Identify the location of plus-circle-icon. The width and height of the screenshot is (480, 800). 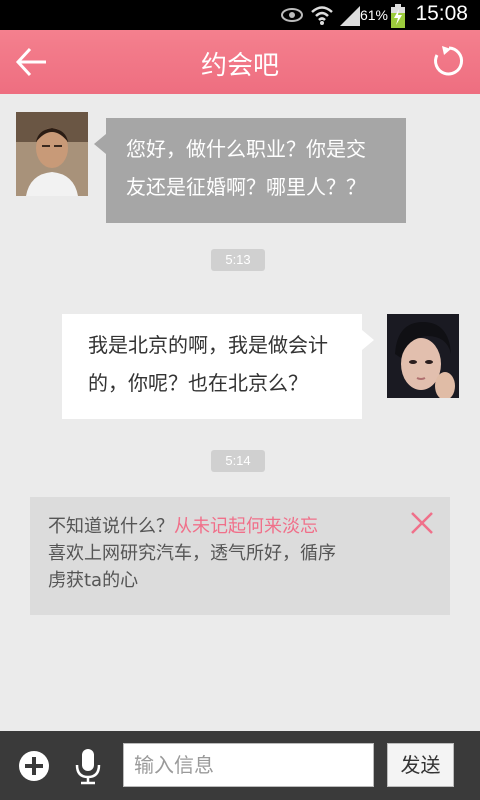
(34, 766).